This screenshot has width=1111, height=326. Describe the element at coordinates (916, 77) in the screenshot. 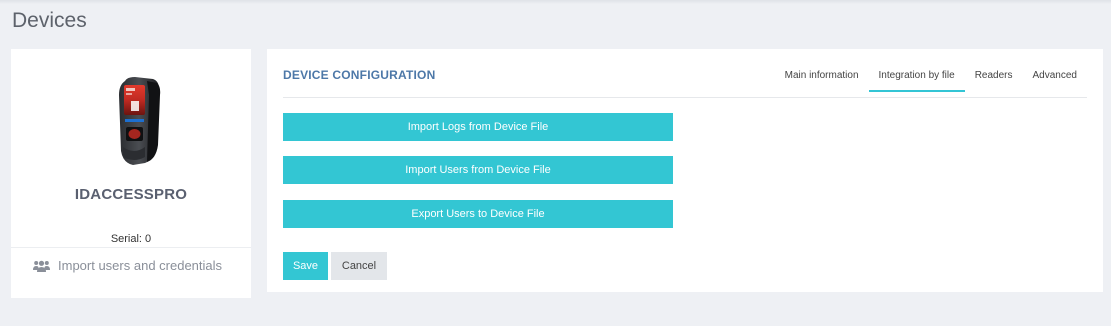

I see `tab-integration-by-file: Integration by file` at that location.